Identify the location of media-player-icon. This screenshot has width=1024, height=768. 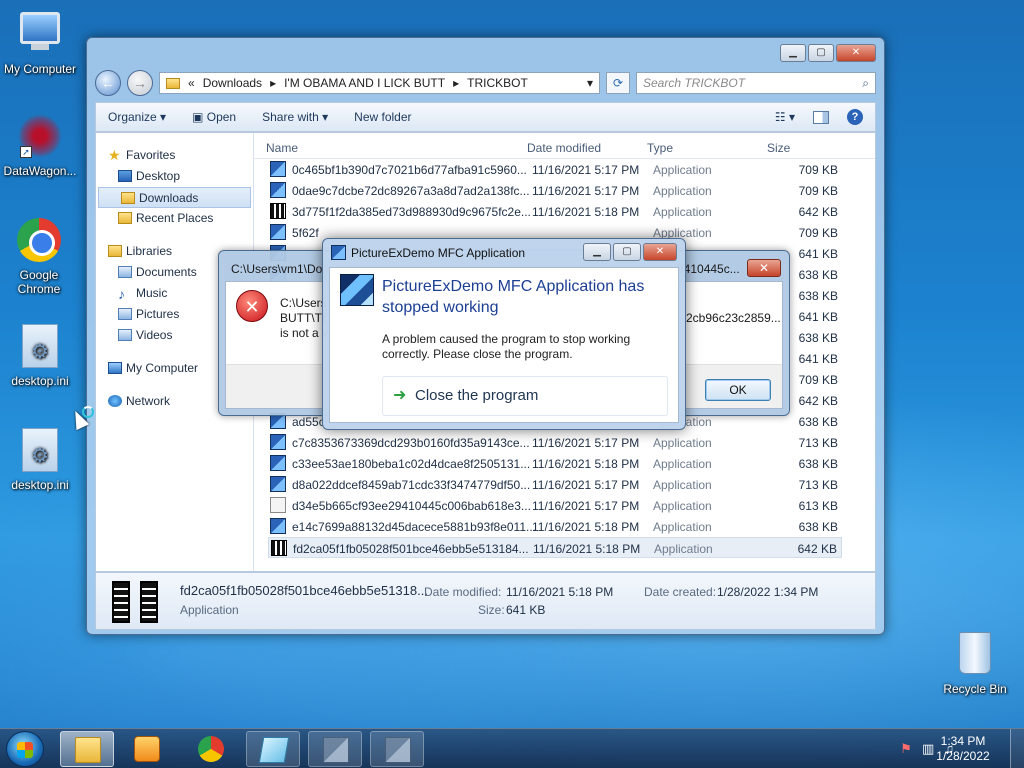
(147, 749).